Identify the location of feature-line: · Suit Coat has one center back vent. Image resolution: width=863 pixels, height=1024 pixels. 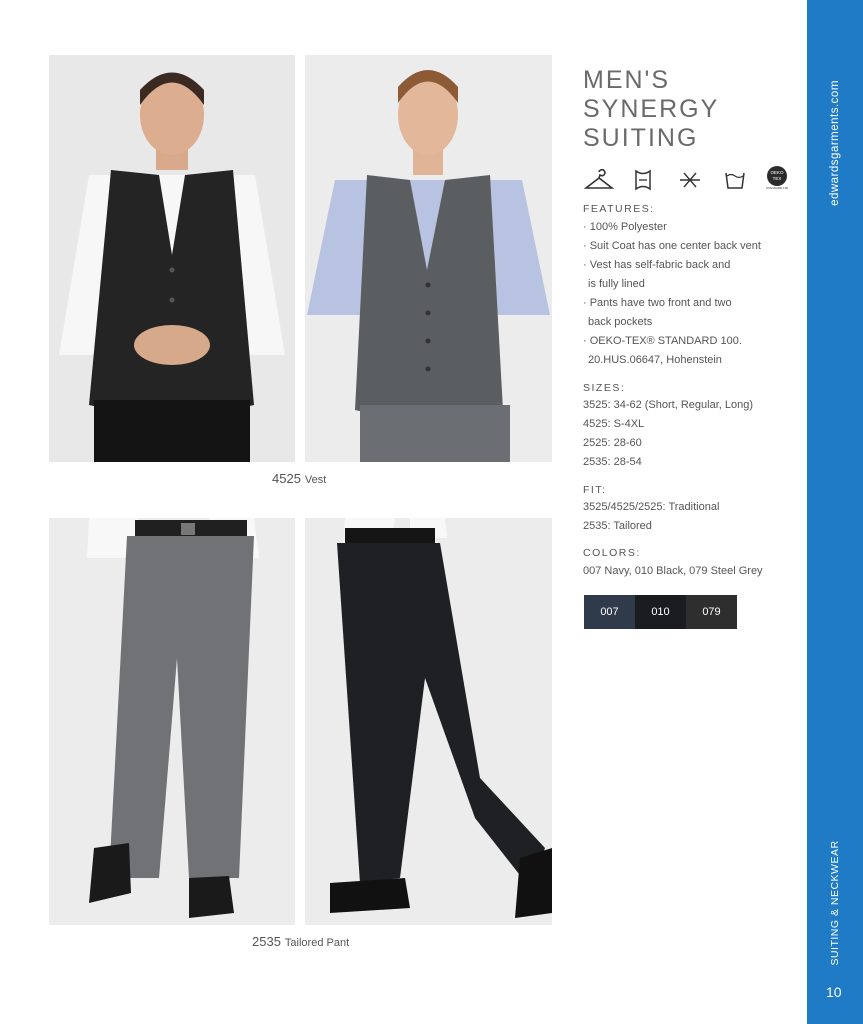
(672, 246).